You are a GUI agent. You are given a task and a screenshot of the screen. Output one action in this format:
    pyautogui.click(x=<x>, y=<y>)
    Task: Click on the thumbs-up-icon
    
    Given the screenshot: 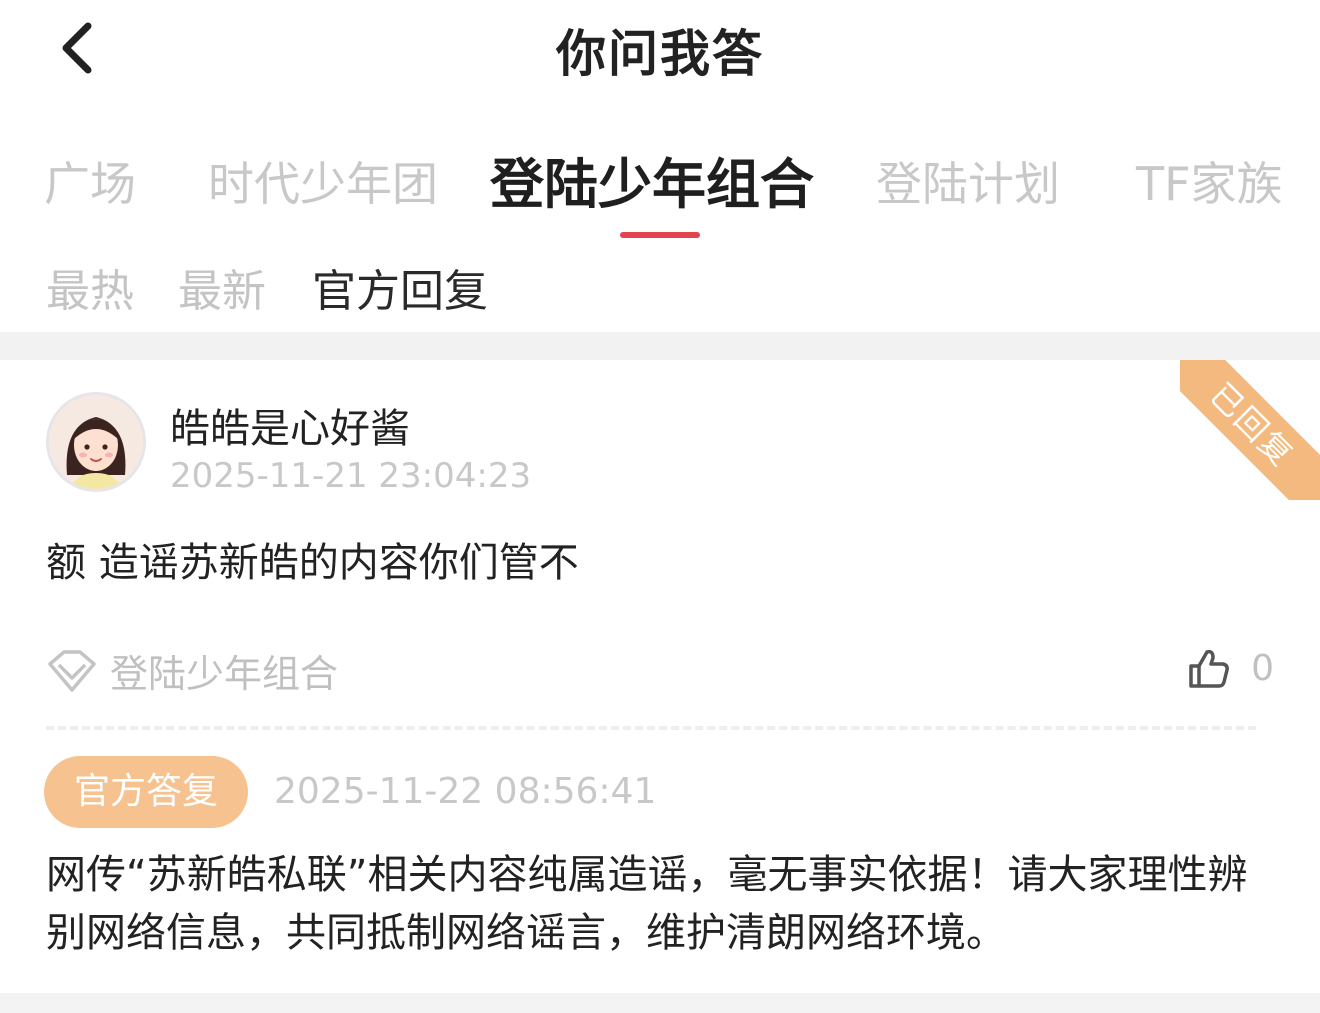 What is the action you would take?
    pyautogui.click(x=1209, y=668)
    